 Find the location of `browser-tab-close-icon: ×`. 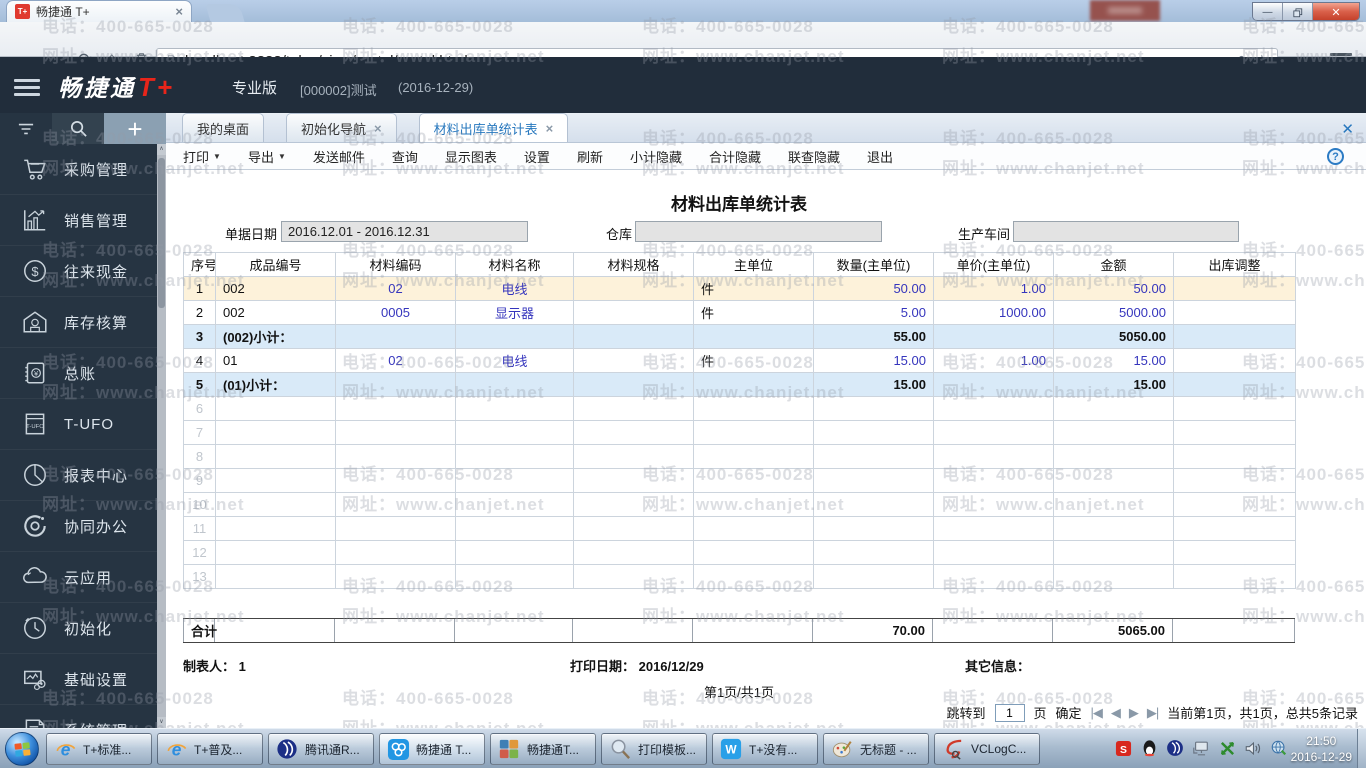

browser-tab-close-icon: × is located at coordinates (179, 11).